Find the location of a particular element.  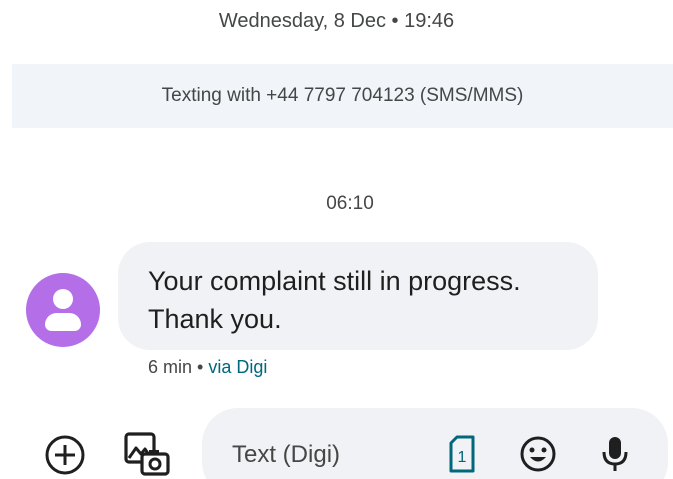

texting-with-label: Texting with +44 7797 704123 (SMS/MMS) is located at coordinates (342, 95).